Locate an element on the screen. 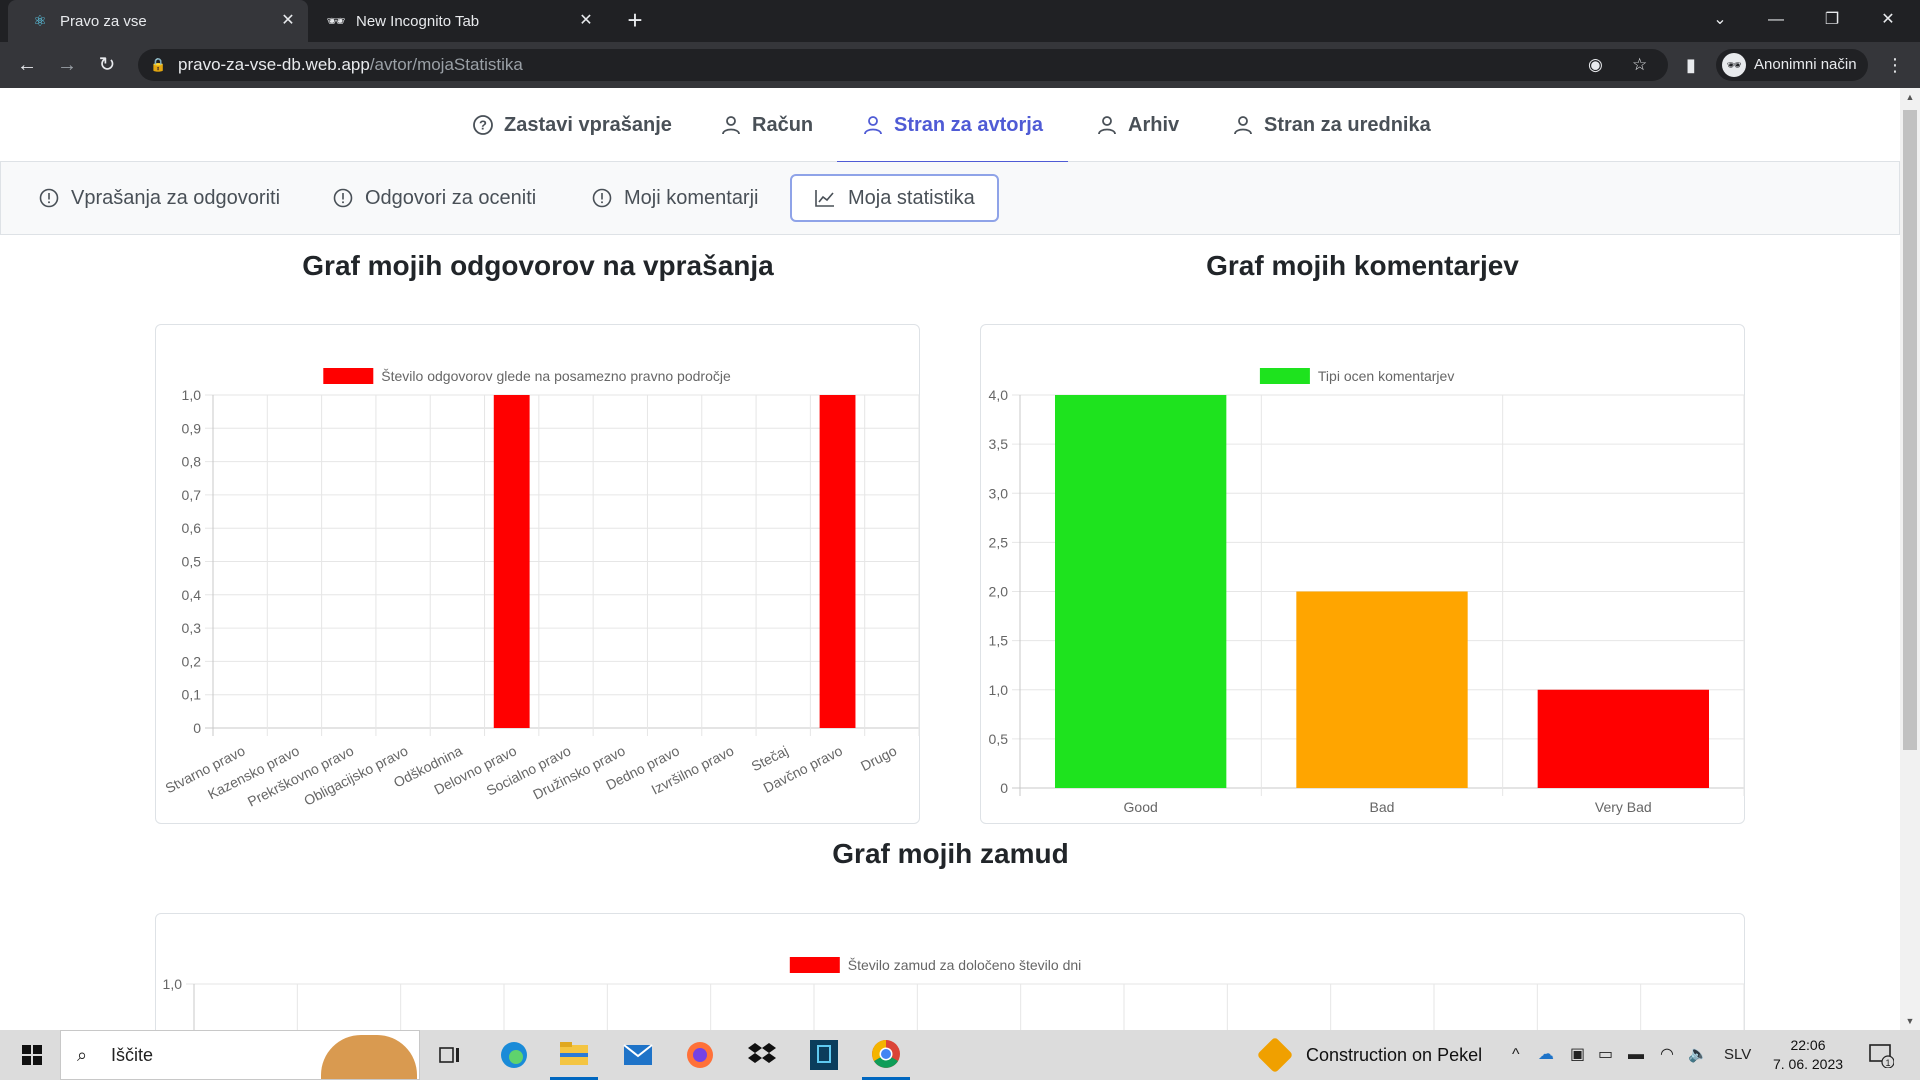 The width and height of the screenshot is (1920, 1080). nav-stran-za-urednika: Stran za urednika is located at coordinates (1331, 125).